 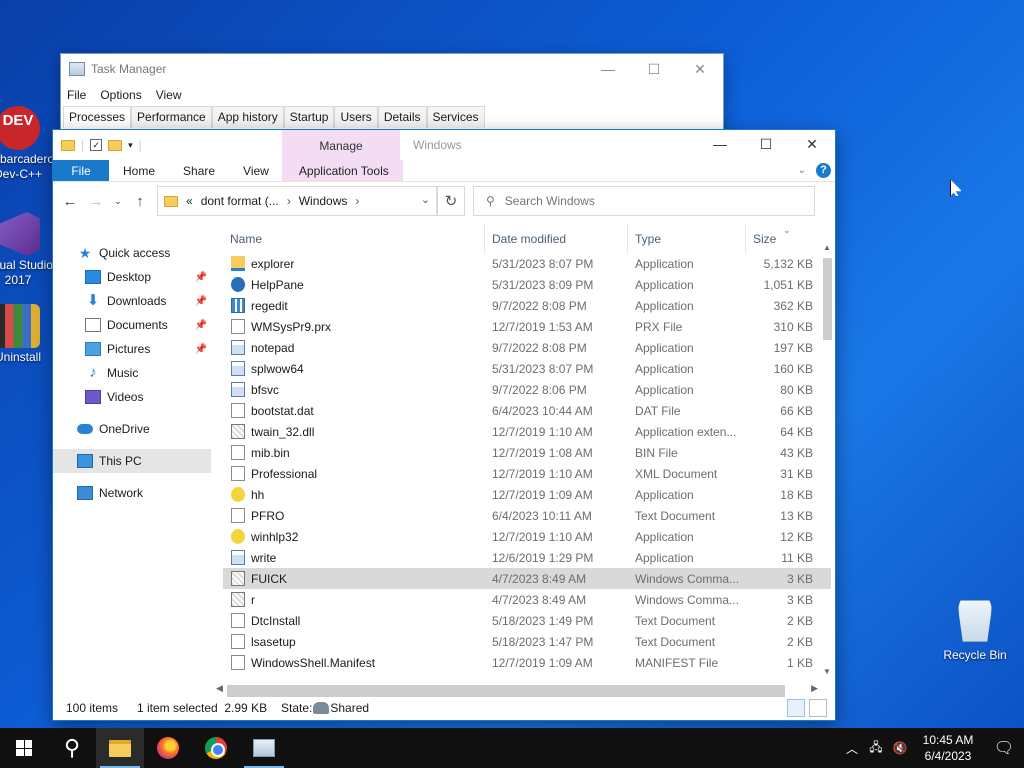 What do you see at coordinates (132, 325) in the screenshot?
I see `nav-documents: Documents 📌` at bounding box center [132, 325].